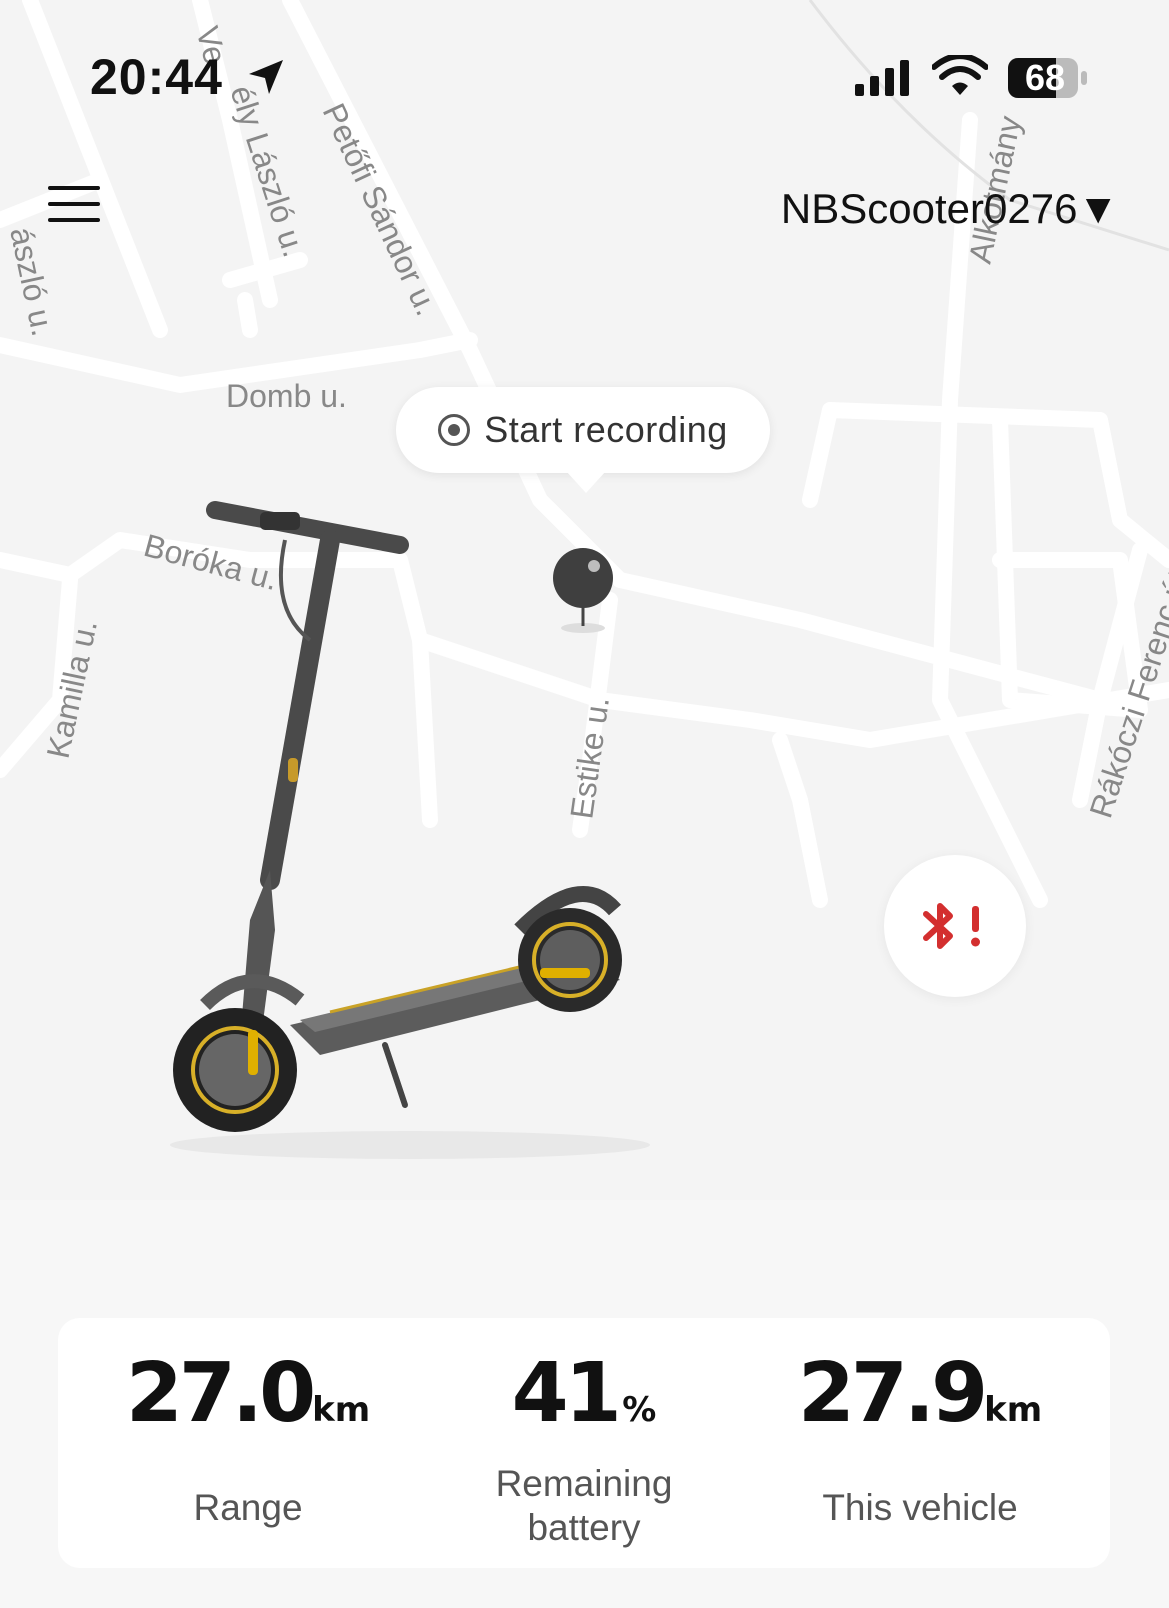 The image size is (1169, 1608). Describe the element at coordinates (892, 1393) in the screenshot. I see `vehicle-value: 27.9` at that location.